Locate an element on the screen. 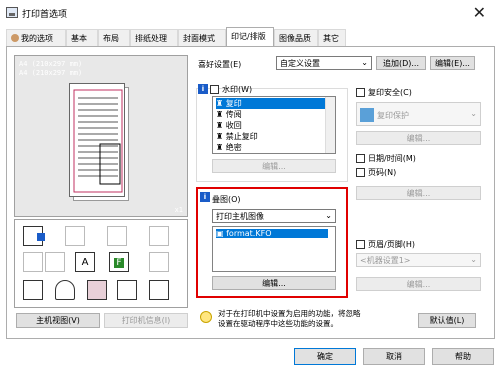 The image size is (500, 375). watermark-label: 水印(W) is located at coordinates (237, 89).